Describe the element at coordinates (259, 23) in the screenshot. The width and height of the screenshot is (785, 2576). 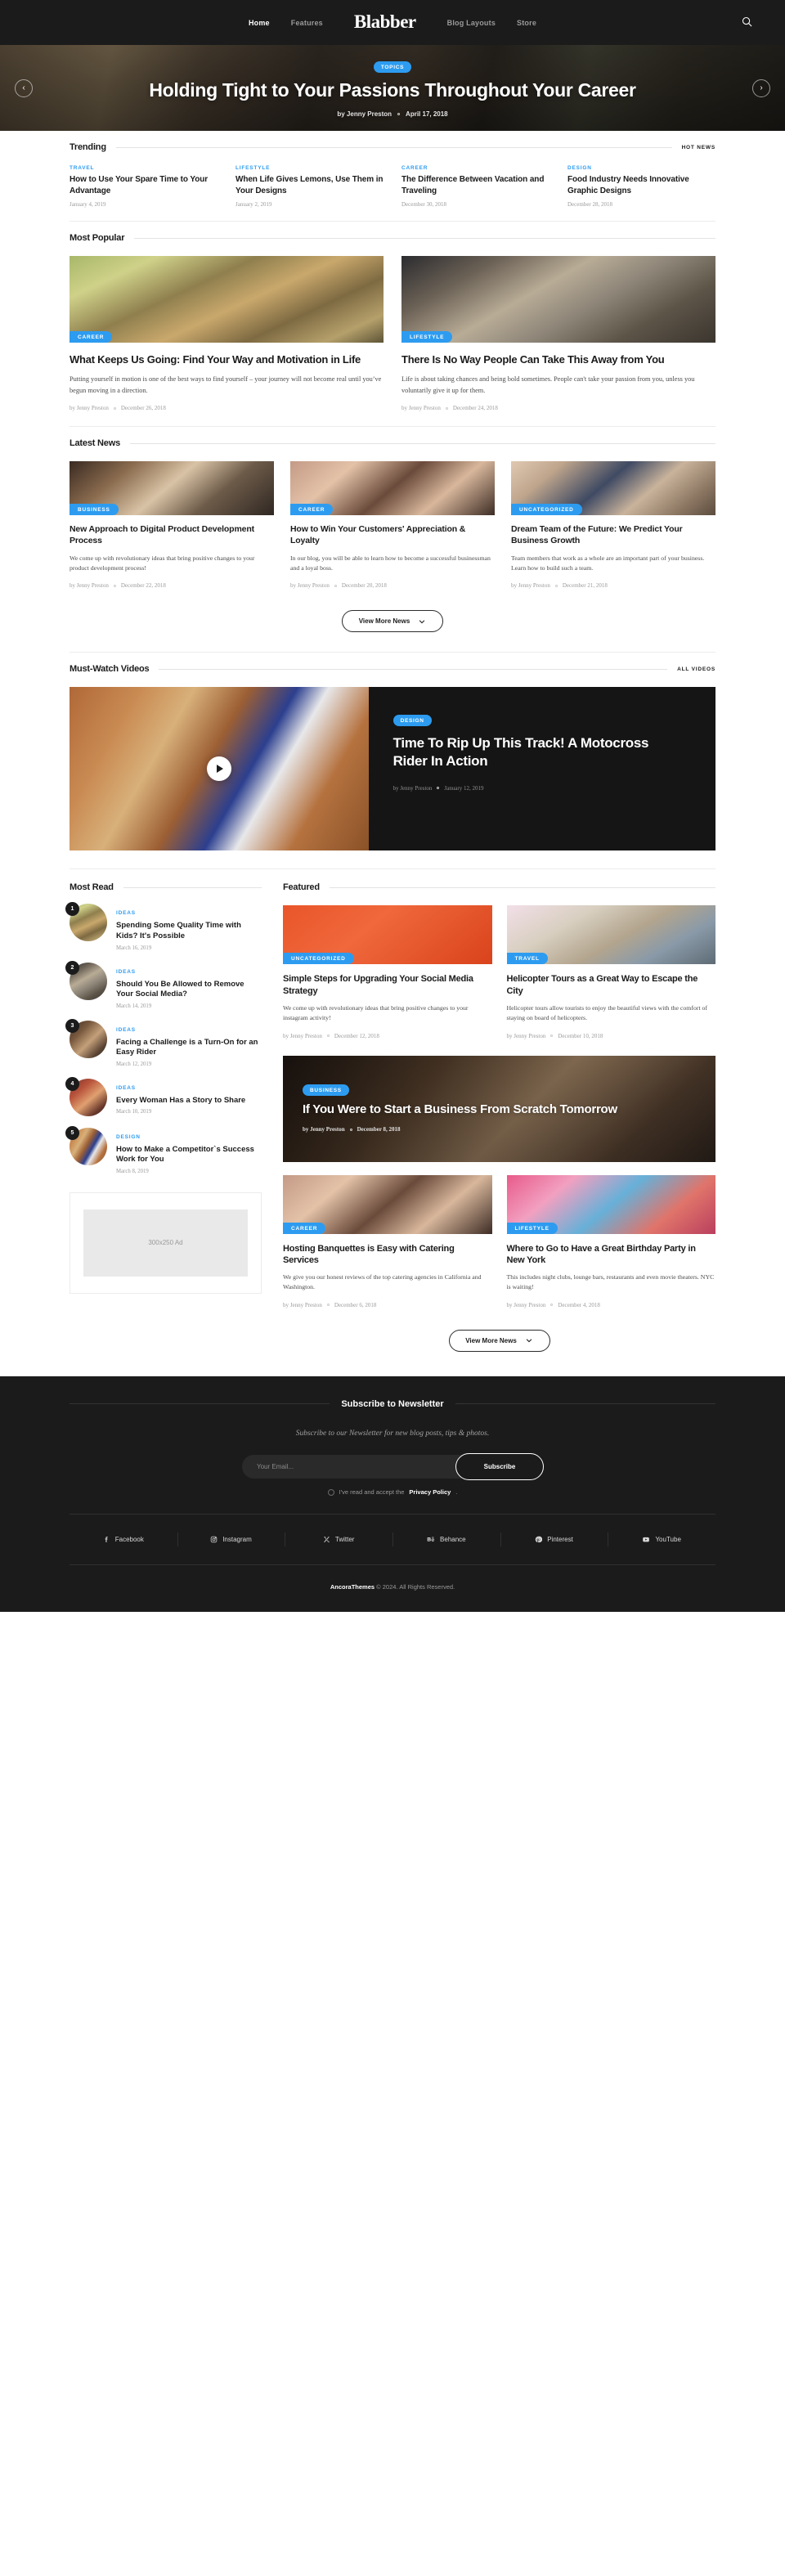
I see `nav-item-home: Home` at that location.